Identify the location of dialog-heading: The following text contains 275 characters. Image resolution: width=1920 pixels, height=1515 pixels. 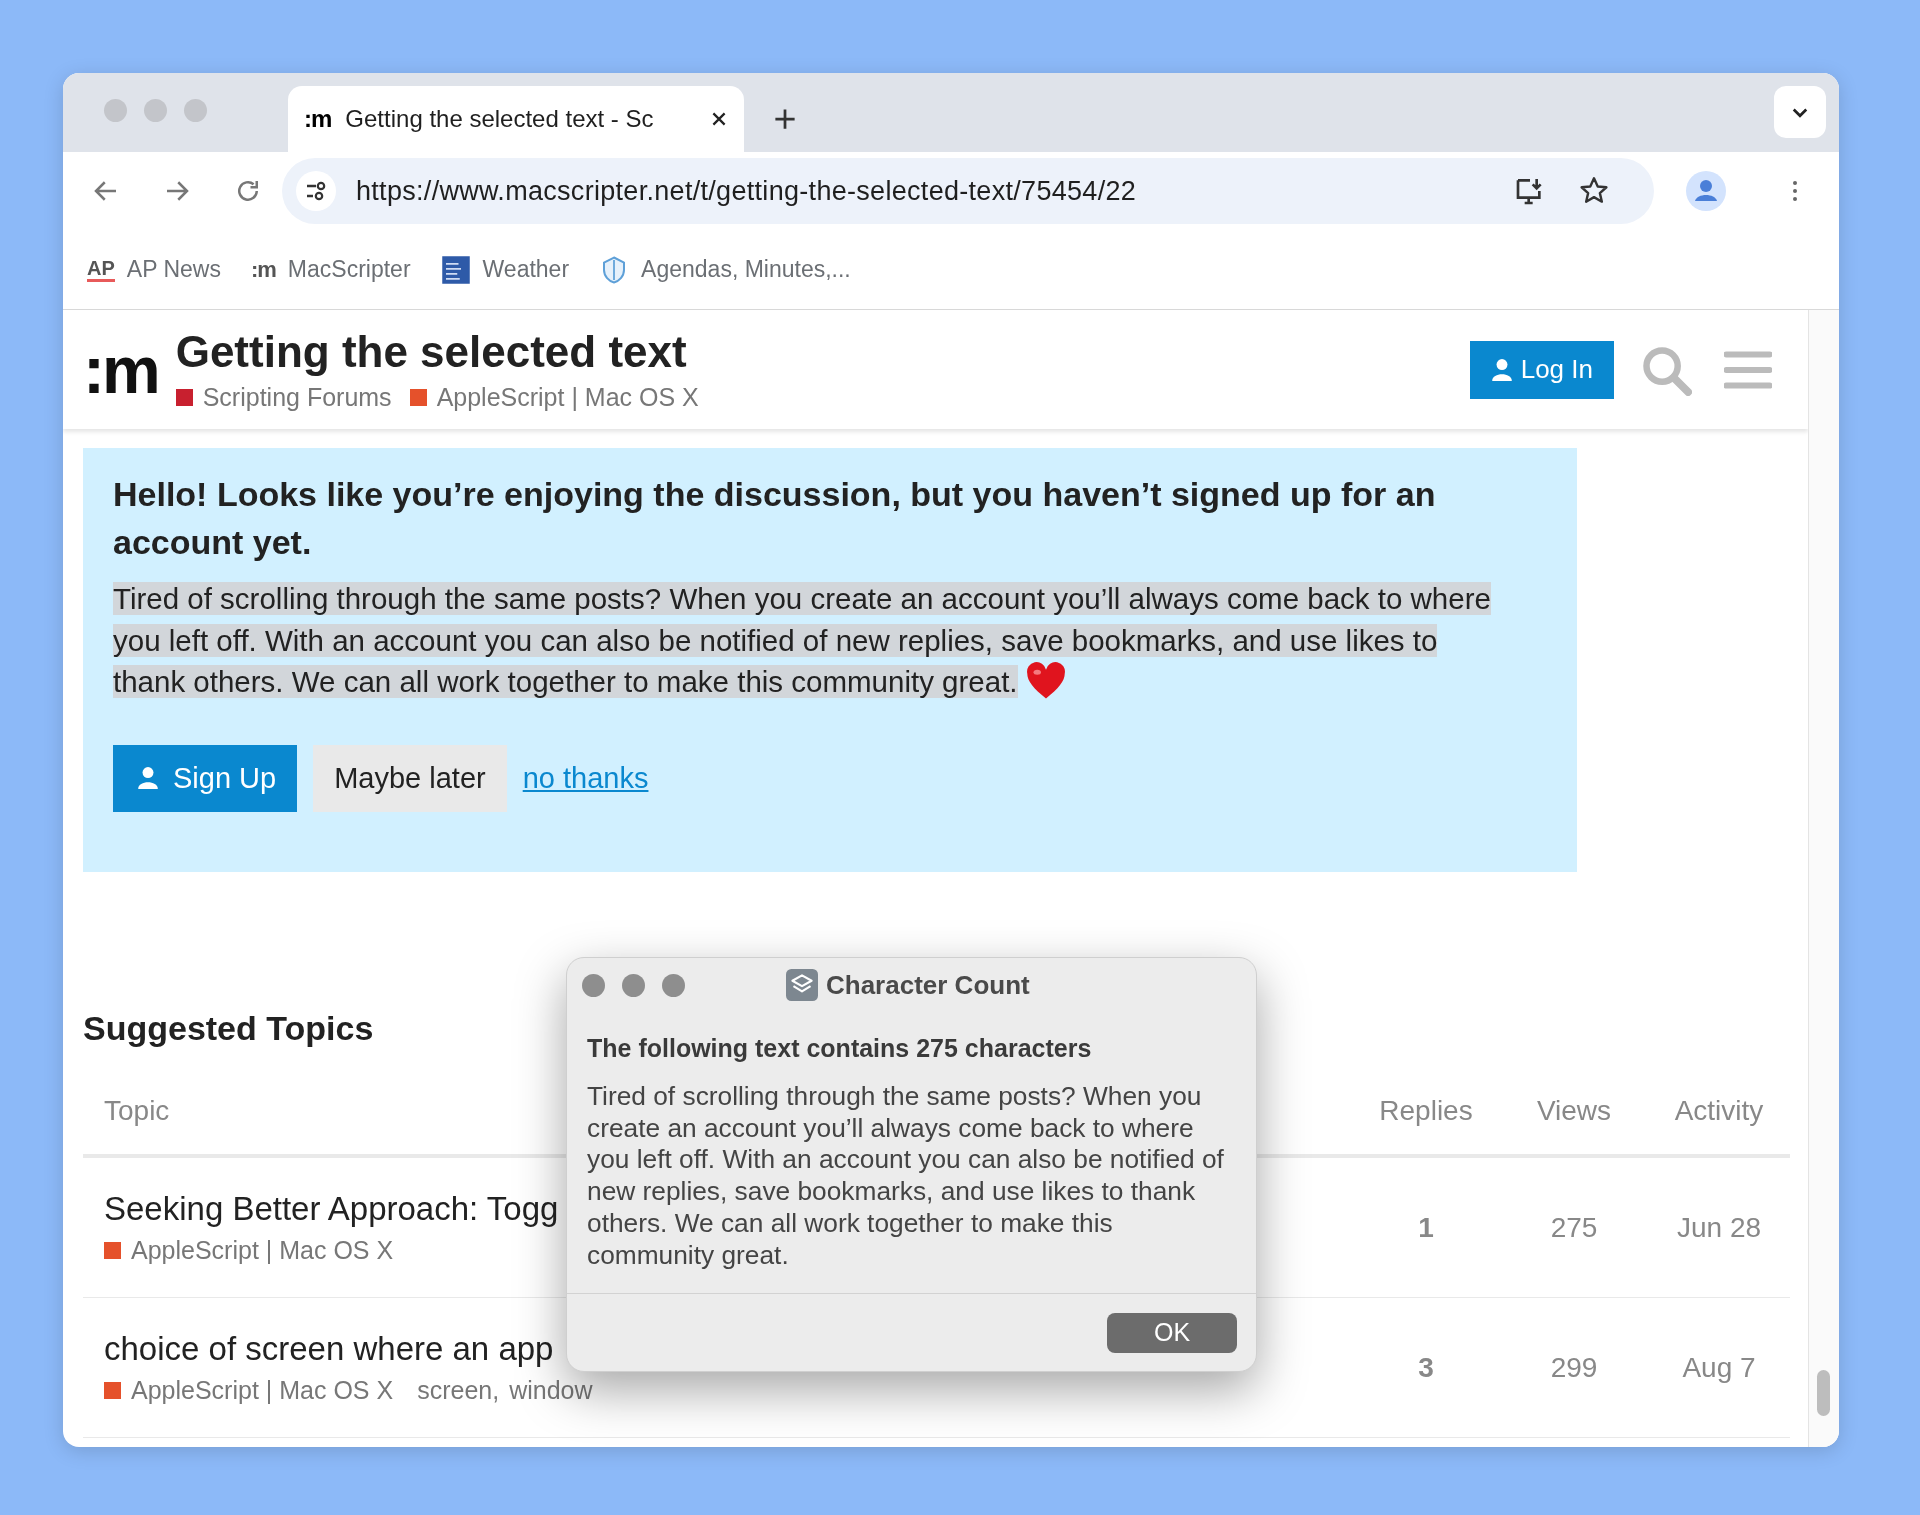
(840, 1048).